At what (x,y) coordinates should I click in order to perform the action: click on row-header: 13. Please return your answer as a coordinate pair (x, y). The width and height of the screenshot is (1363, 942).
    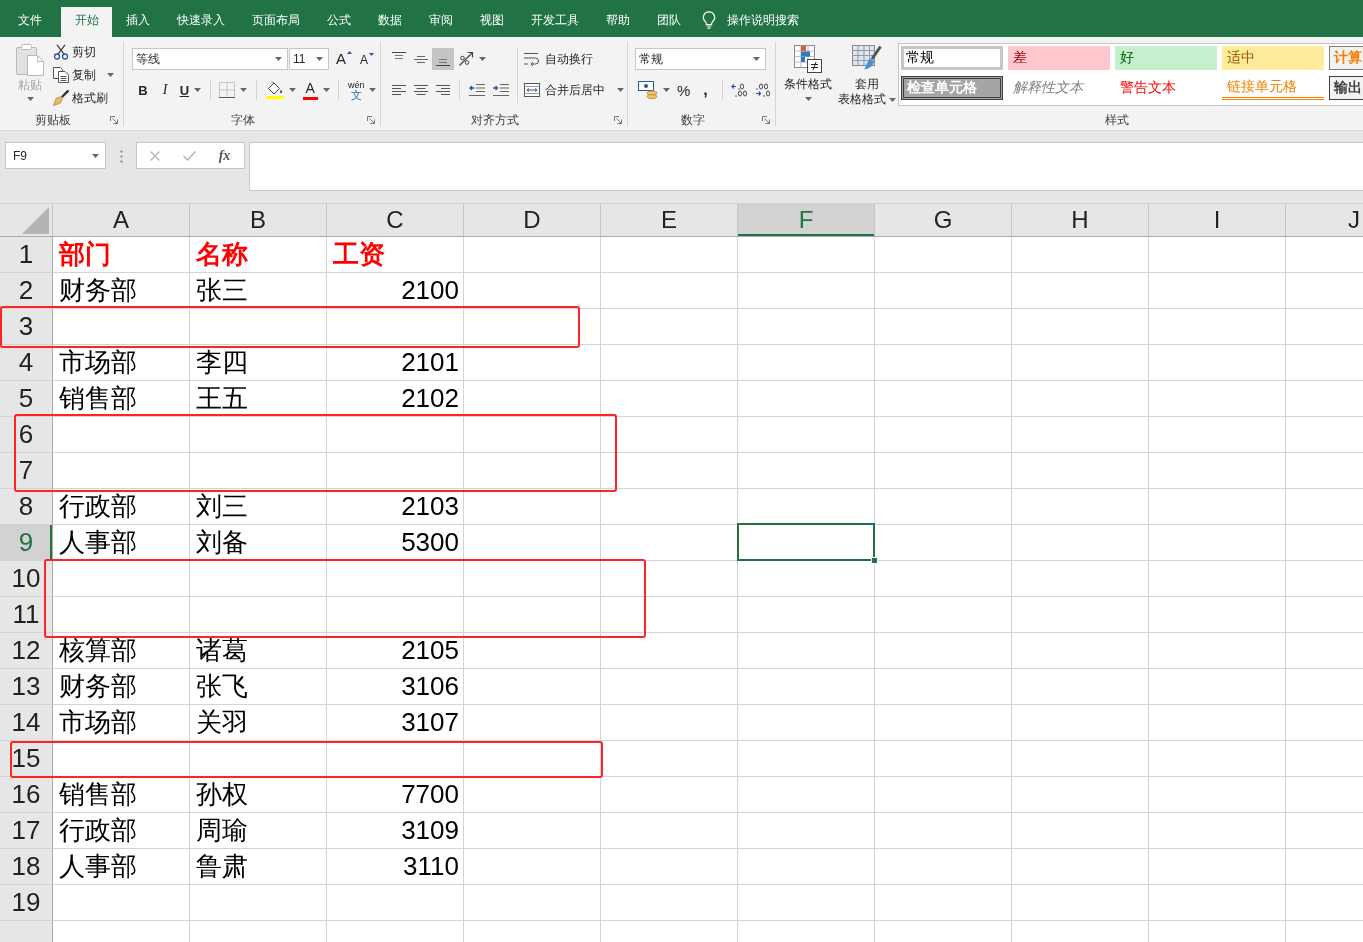
    Looking at the image, I should click on (26, 687).